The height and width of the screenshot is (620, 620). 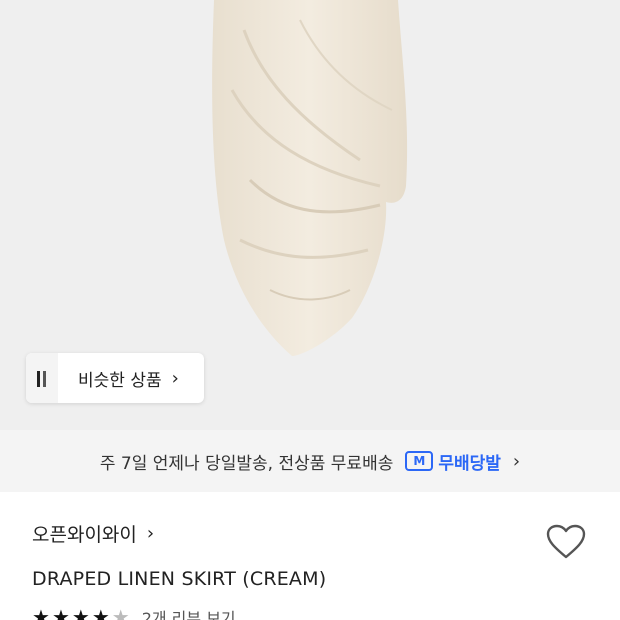 What do you see at coordinates (134, 612) in the screenshot?
I see `product-rating: ★ ★ ★ ★ ★ 2개 리뷰 보기` at bounding box center [134, 612].